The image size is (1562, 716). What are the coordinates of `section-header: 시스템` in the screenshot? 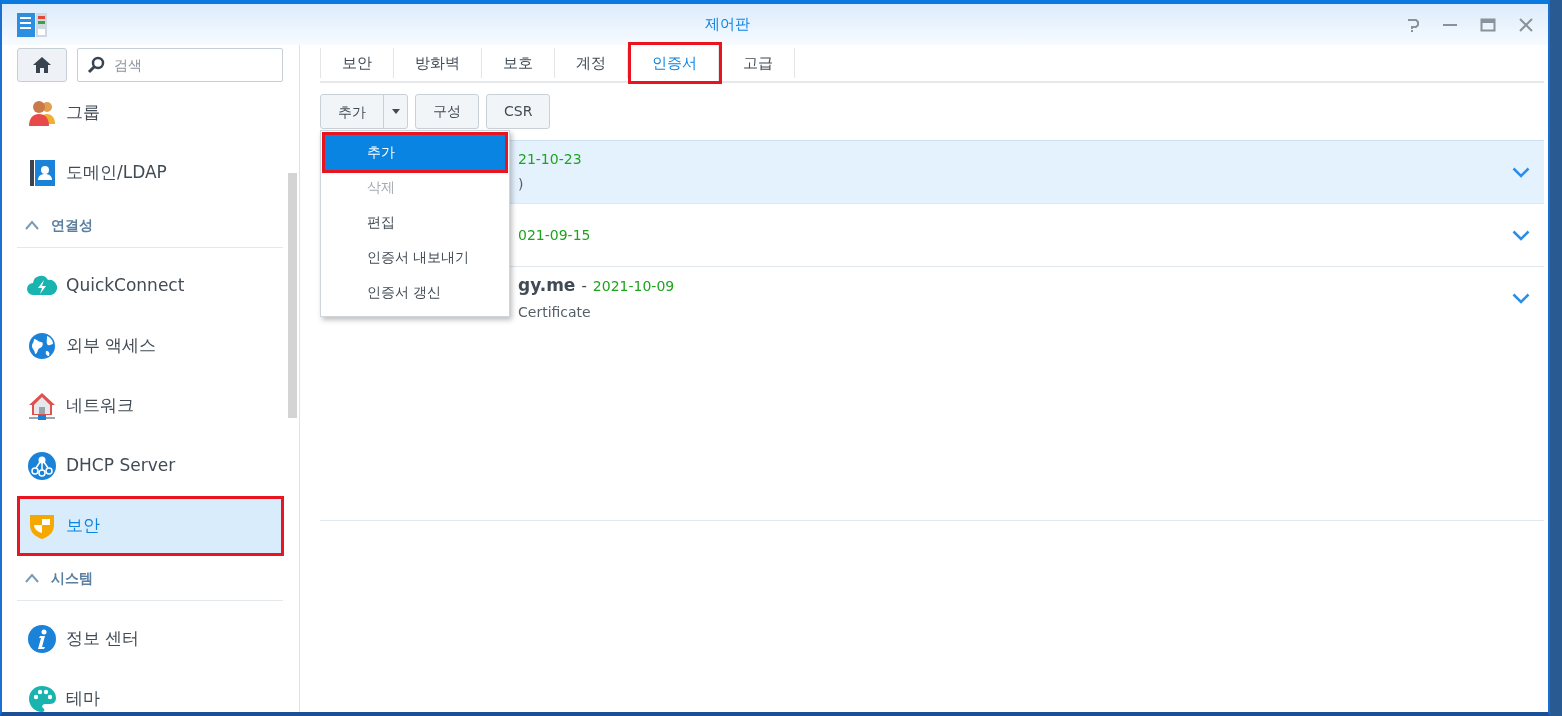 It's located at (150, 578).